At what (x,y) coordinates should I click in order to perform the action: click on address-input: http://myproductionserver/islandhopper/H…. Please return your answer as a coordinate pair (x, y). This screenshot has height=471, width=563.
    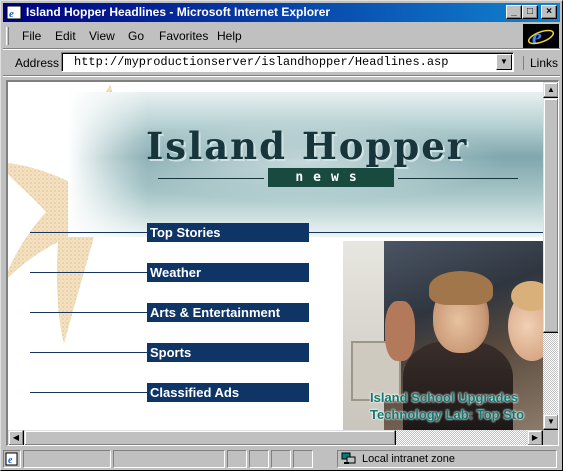
    Looking at the image, I should click on (287, 62).